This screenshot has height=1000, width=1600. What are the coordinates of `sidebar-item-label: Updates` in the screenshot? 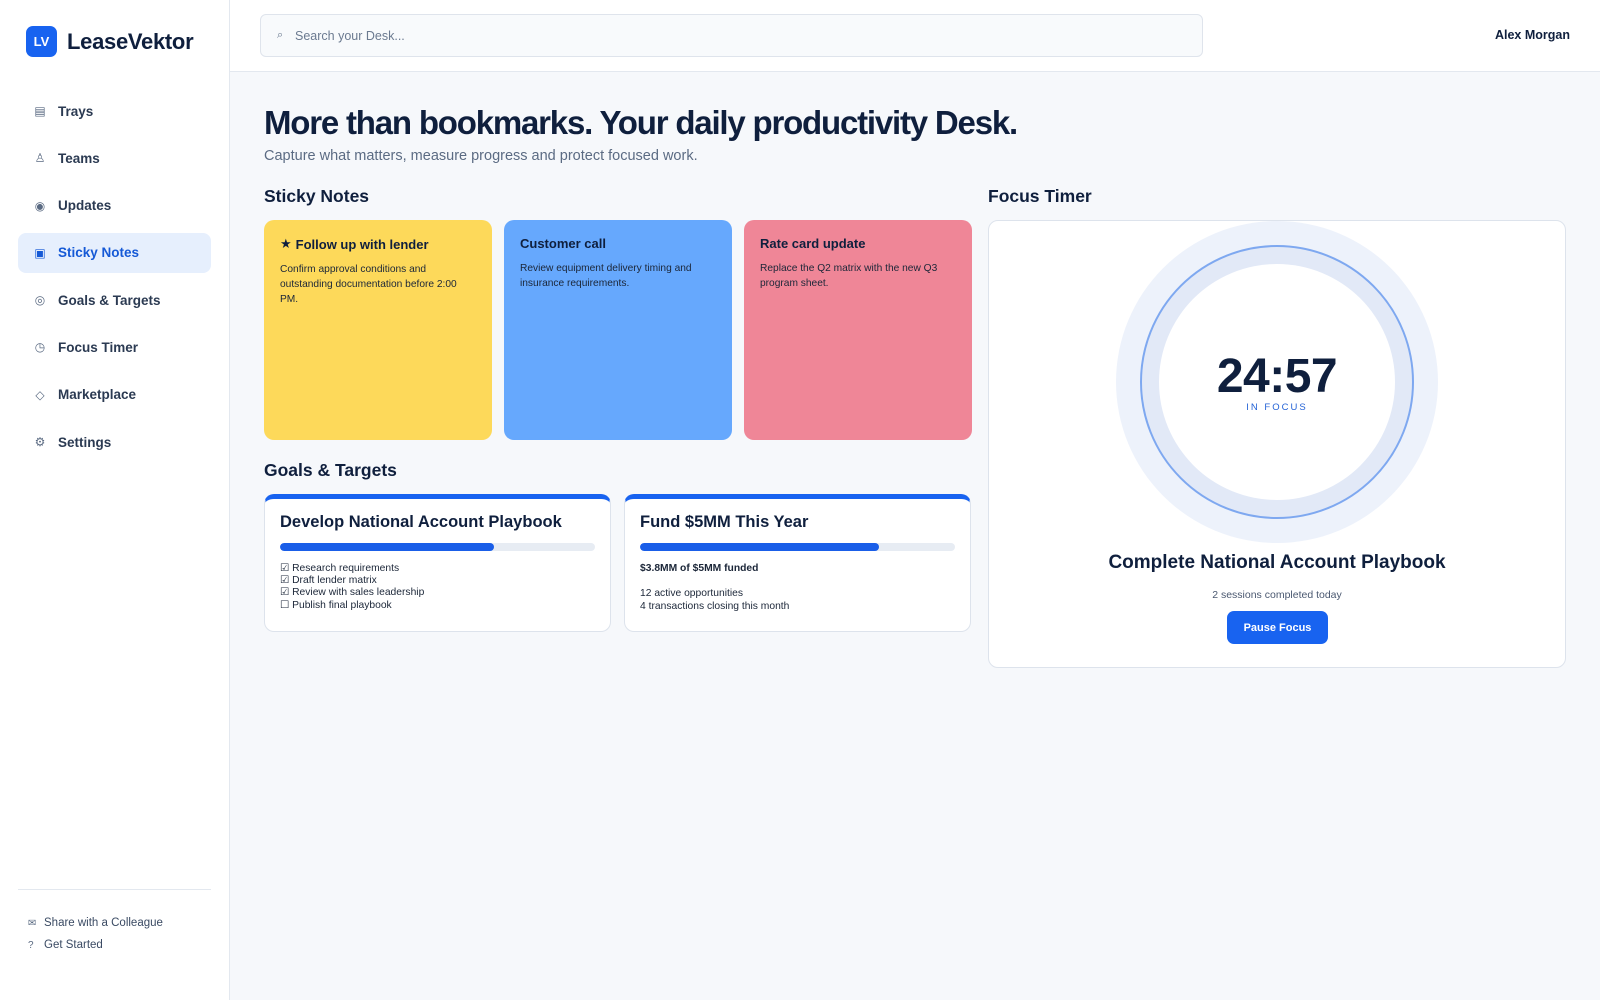 It's located at (85, 206).